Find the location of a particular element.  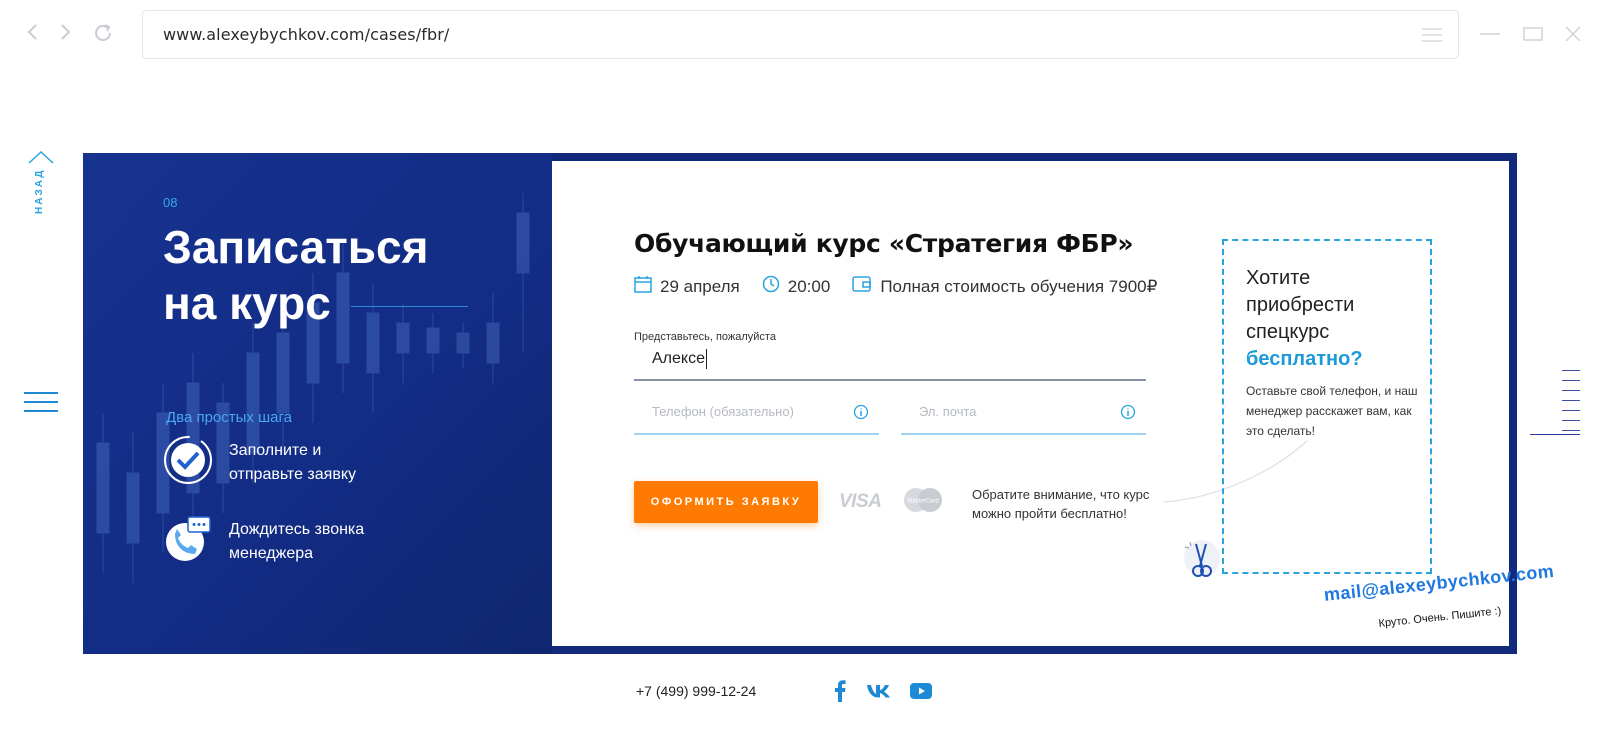

back-arrow-icon is located at coordinates (33, 34).